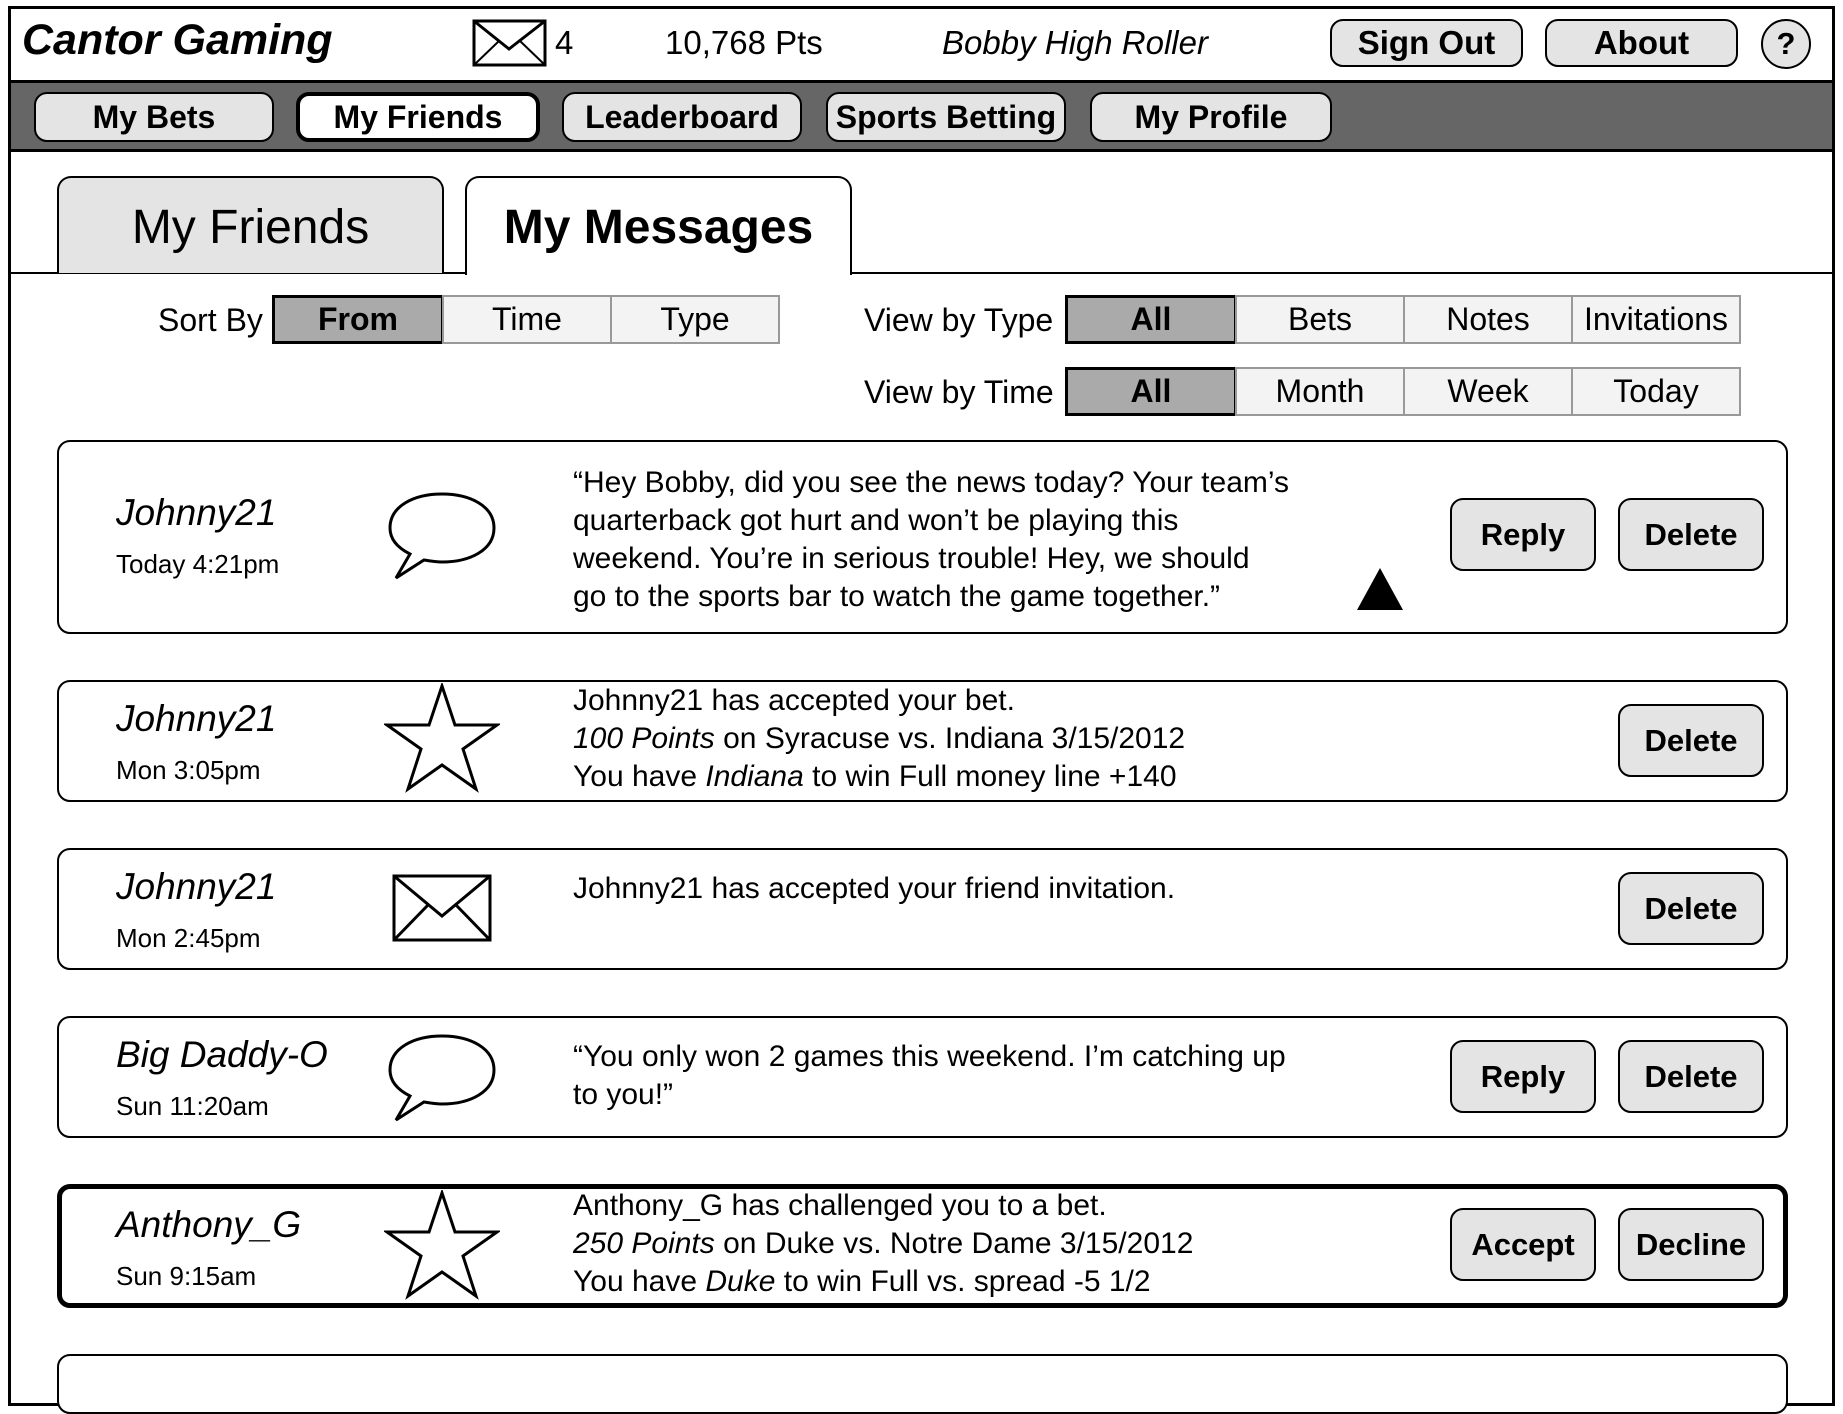  I want to click on nav-my-profile: My Profile, so click(1211, 117).